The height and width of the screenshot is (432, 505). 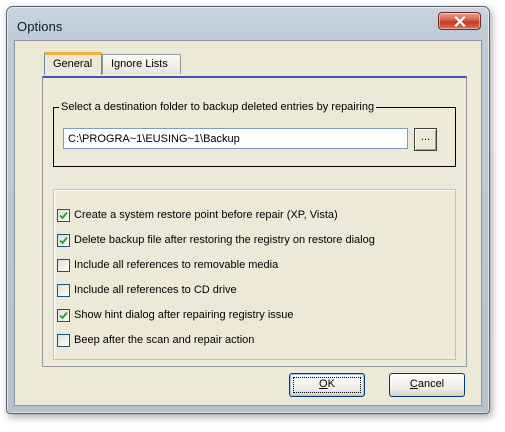 I want to click on ok-button-label: OK, so click(x=327, y=384).